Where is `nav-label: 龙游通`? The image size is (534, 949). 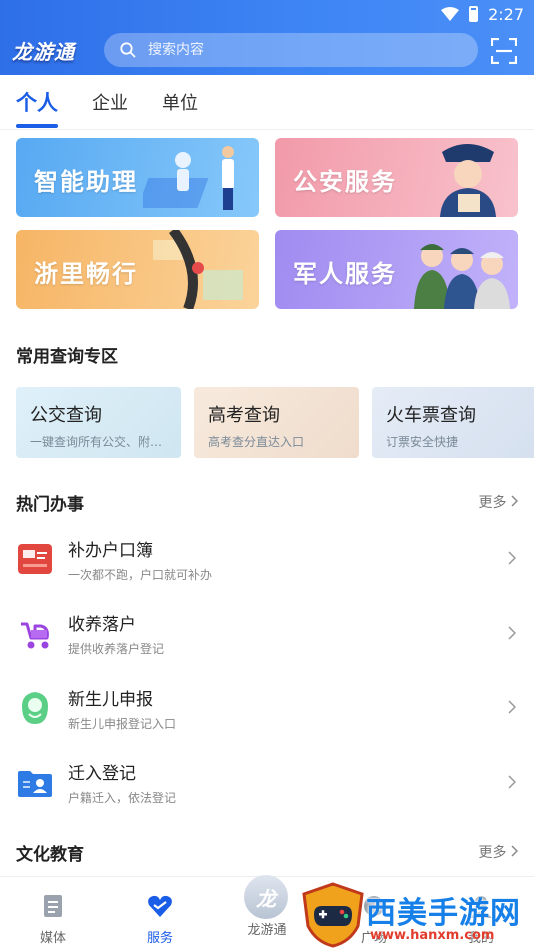
nav-label: 龙游通 is located at coordinates (267, 930).